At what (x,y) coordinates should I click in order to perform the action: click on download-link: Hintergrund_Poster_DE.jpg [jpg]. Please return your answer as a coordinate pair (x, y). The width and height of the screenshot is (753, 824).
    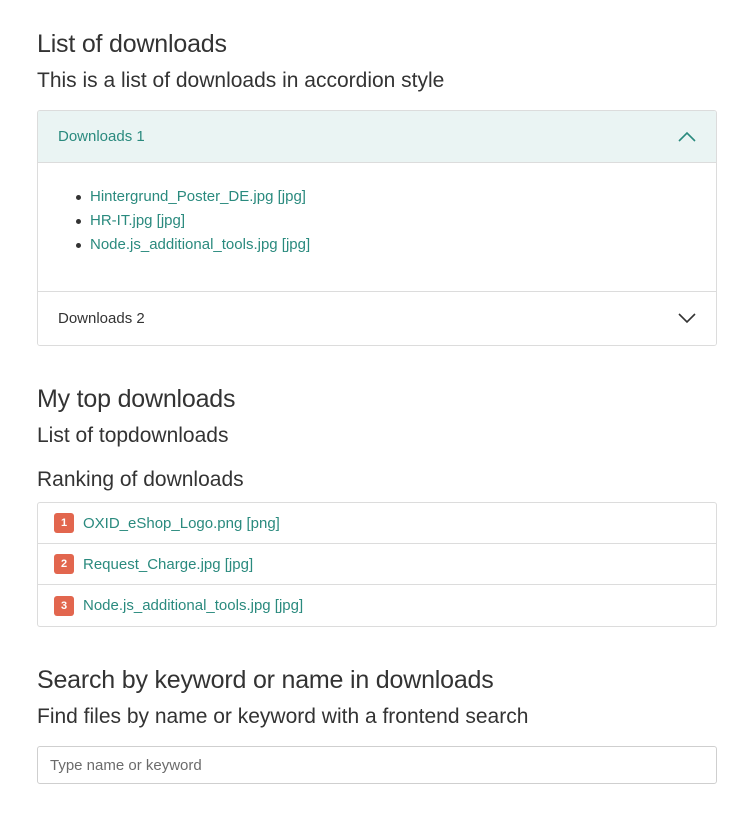
    Looking at the image, I should click on (198, 196).